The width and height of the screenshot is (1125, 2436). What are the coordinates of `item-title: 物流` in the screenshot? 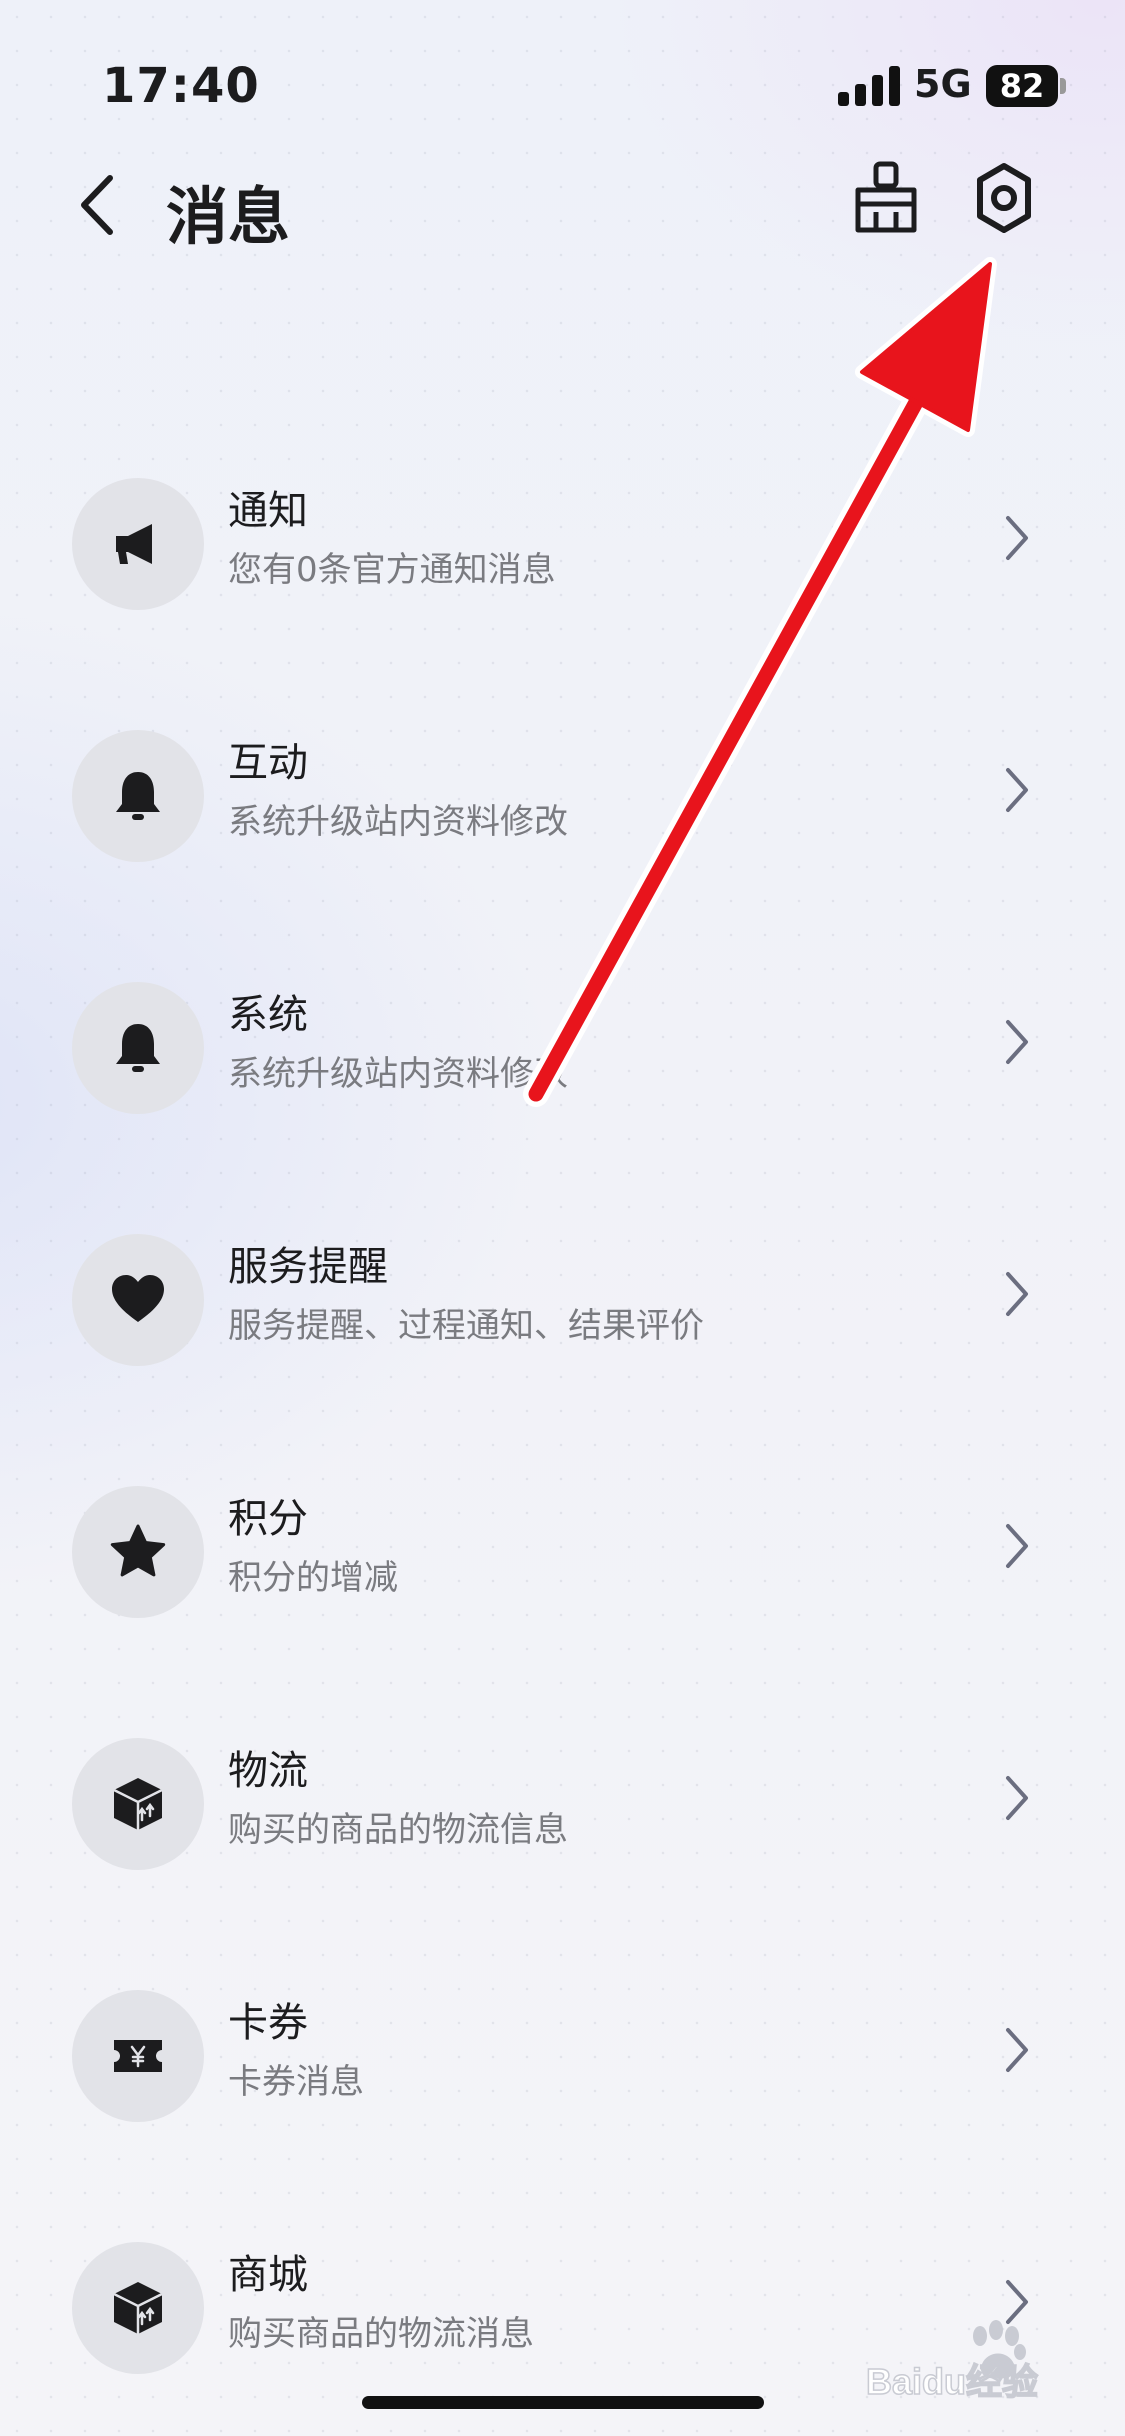 It's located at (268, 1771).